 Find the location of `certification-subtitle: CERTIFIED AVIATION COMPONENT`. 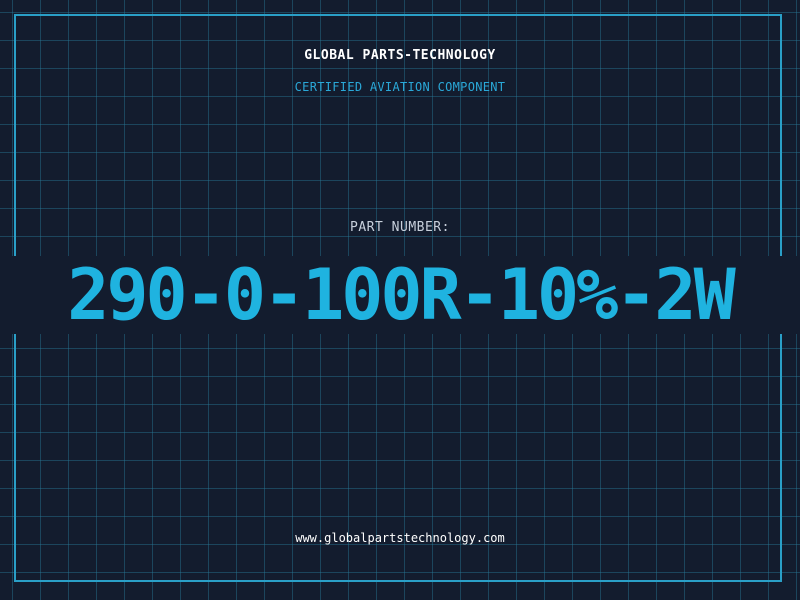

certification-subtitle: CERTIFIED AVIATION COMPONENT is located at coordinates (400, 87).